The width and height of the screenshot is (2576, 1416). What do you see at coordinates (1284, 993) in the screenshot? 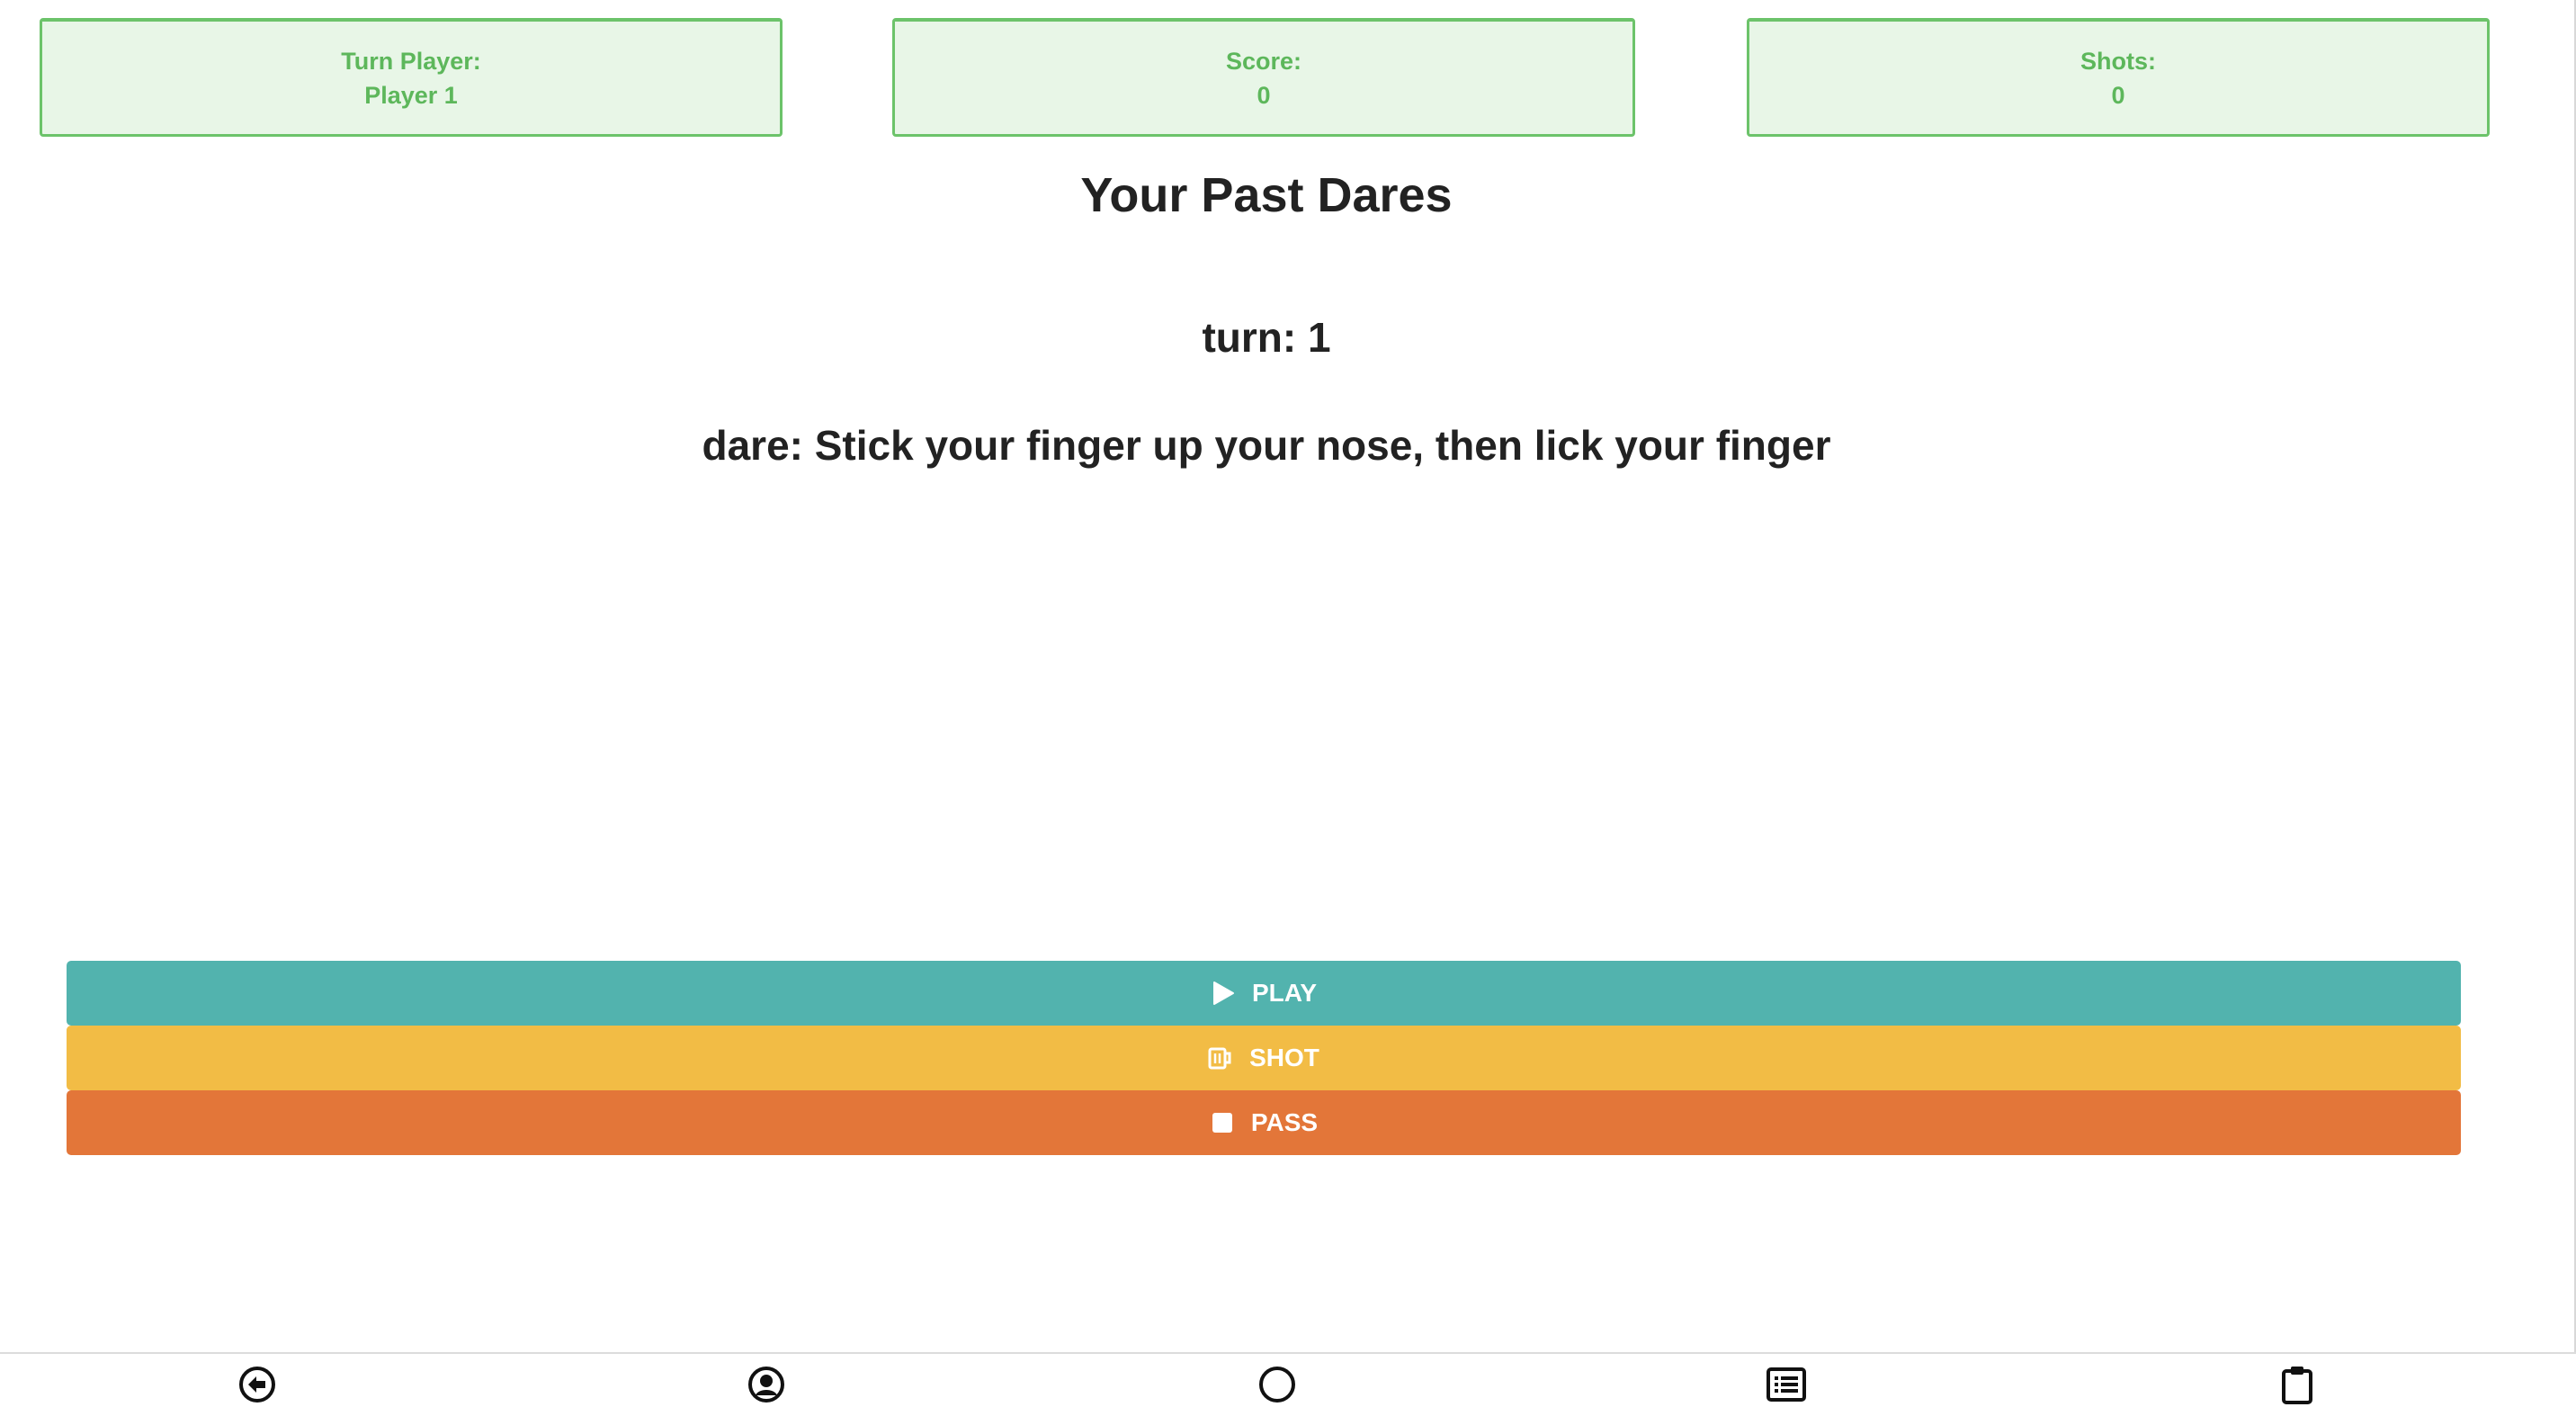
I see `play-button-label: PLAY` at bounding box center [1284, 993].